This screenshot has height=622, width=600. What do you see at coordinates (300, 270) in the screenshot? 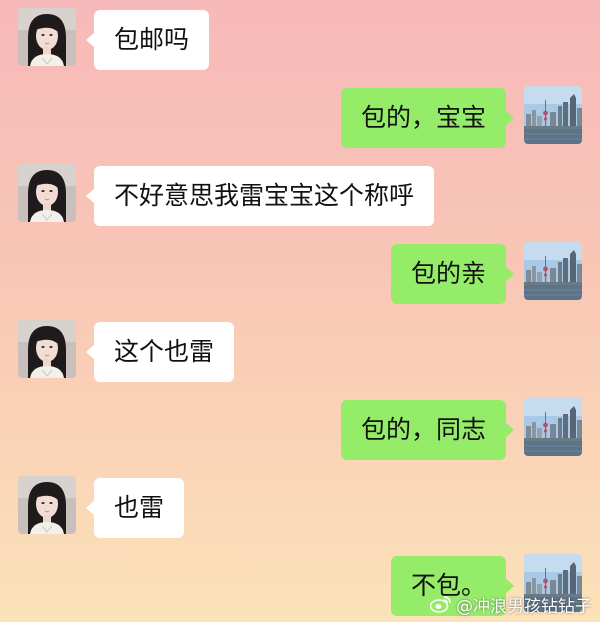
I see `message-row: 包的亲` at bounding box center [300, 270].